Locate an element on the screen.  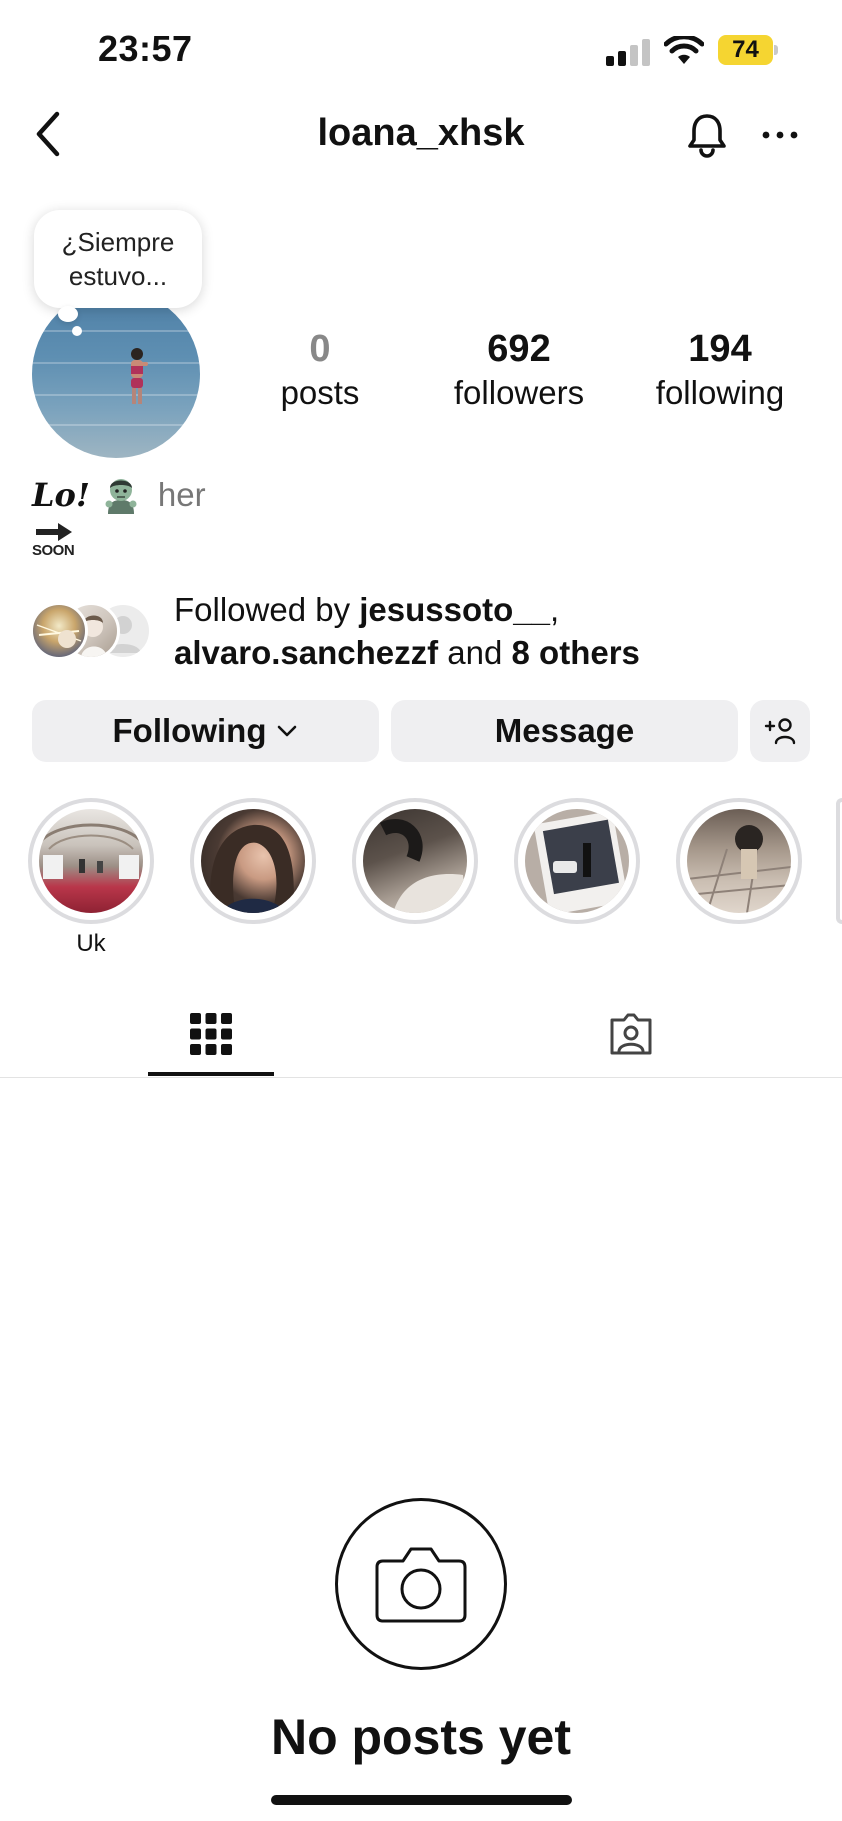
bell-icon is located at coordinates (707, 136).